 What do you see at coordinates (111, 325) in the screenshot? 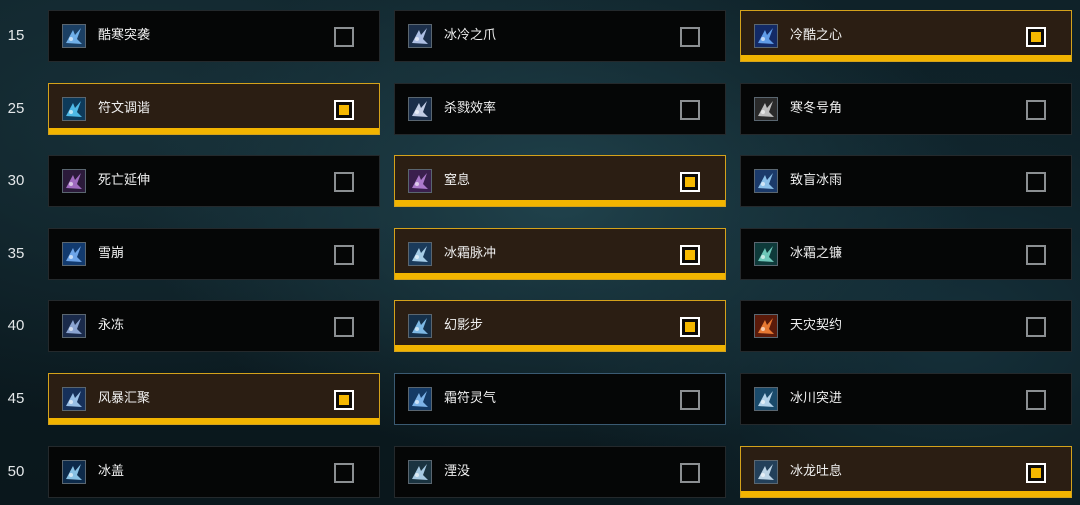
I see `talent-name: 永冻` at bounding box center [111, 325].